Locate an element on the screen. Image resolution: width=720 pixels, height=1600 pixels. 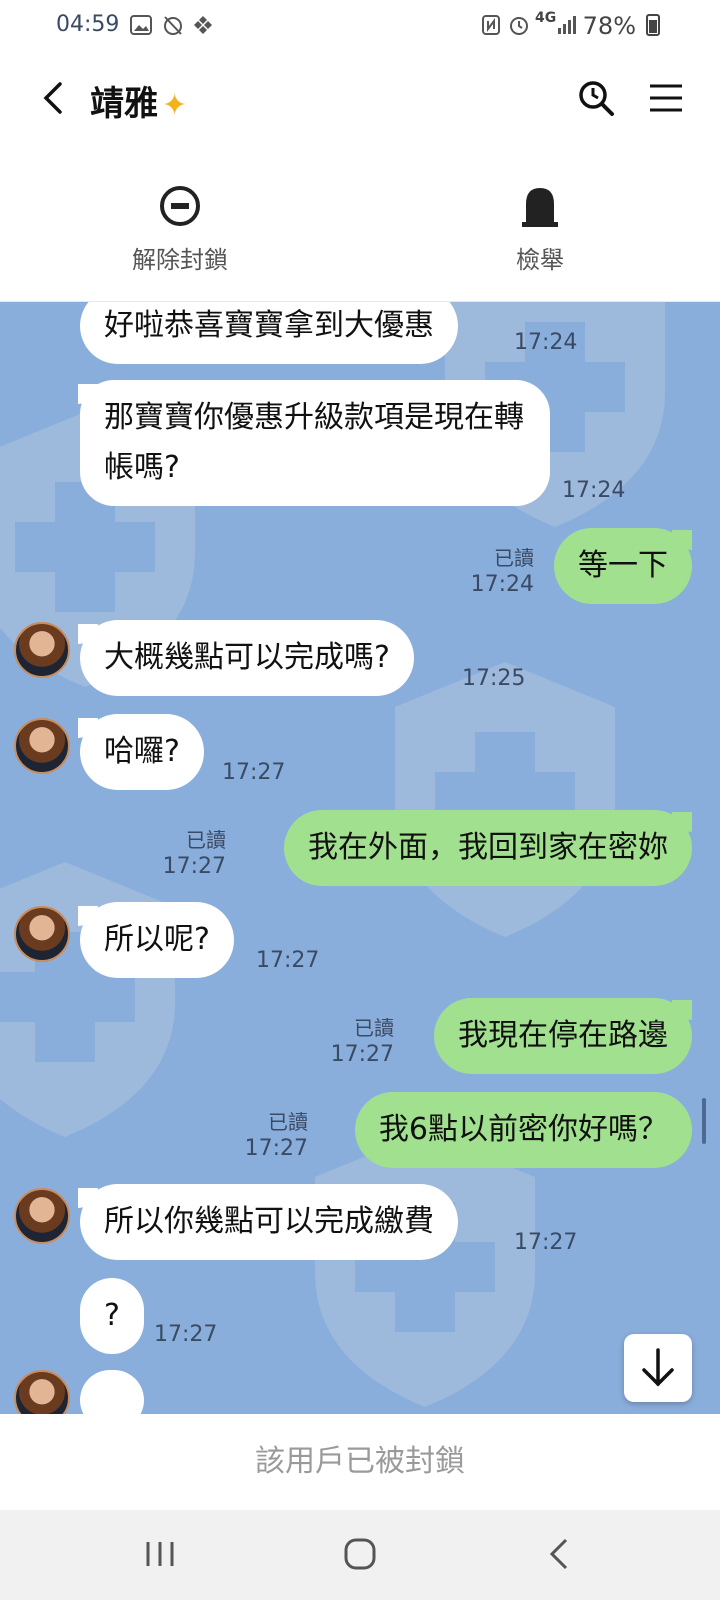
nfc-icon is located at coordinates (491, 25).